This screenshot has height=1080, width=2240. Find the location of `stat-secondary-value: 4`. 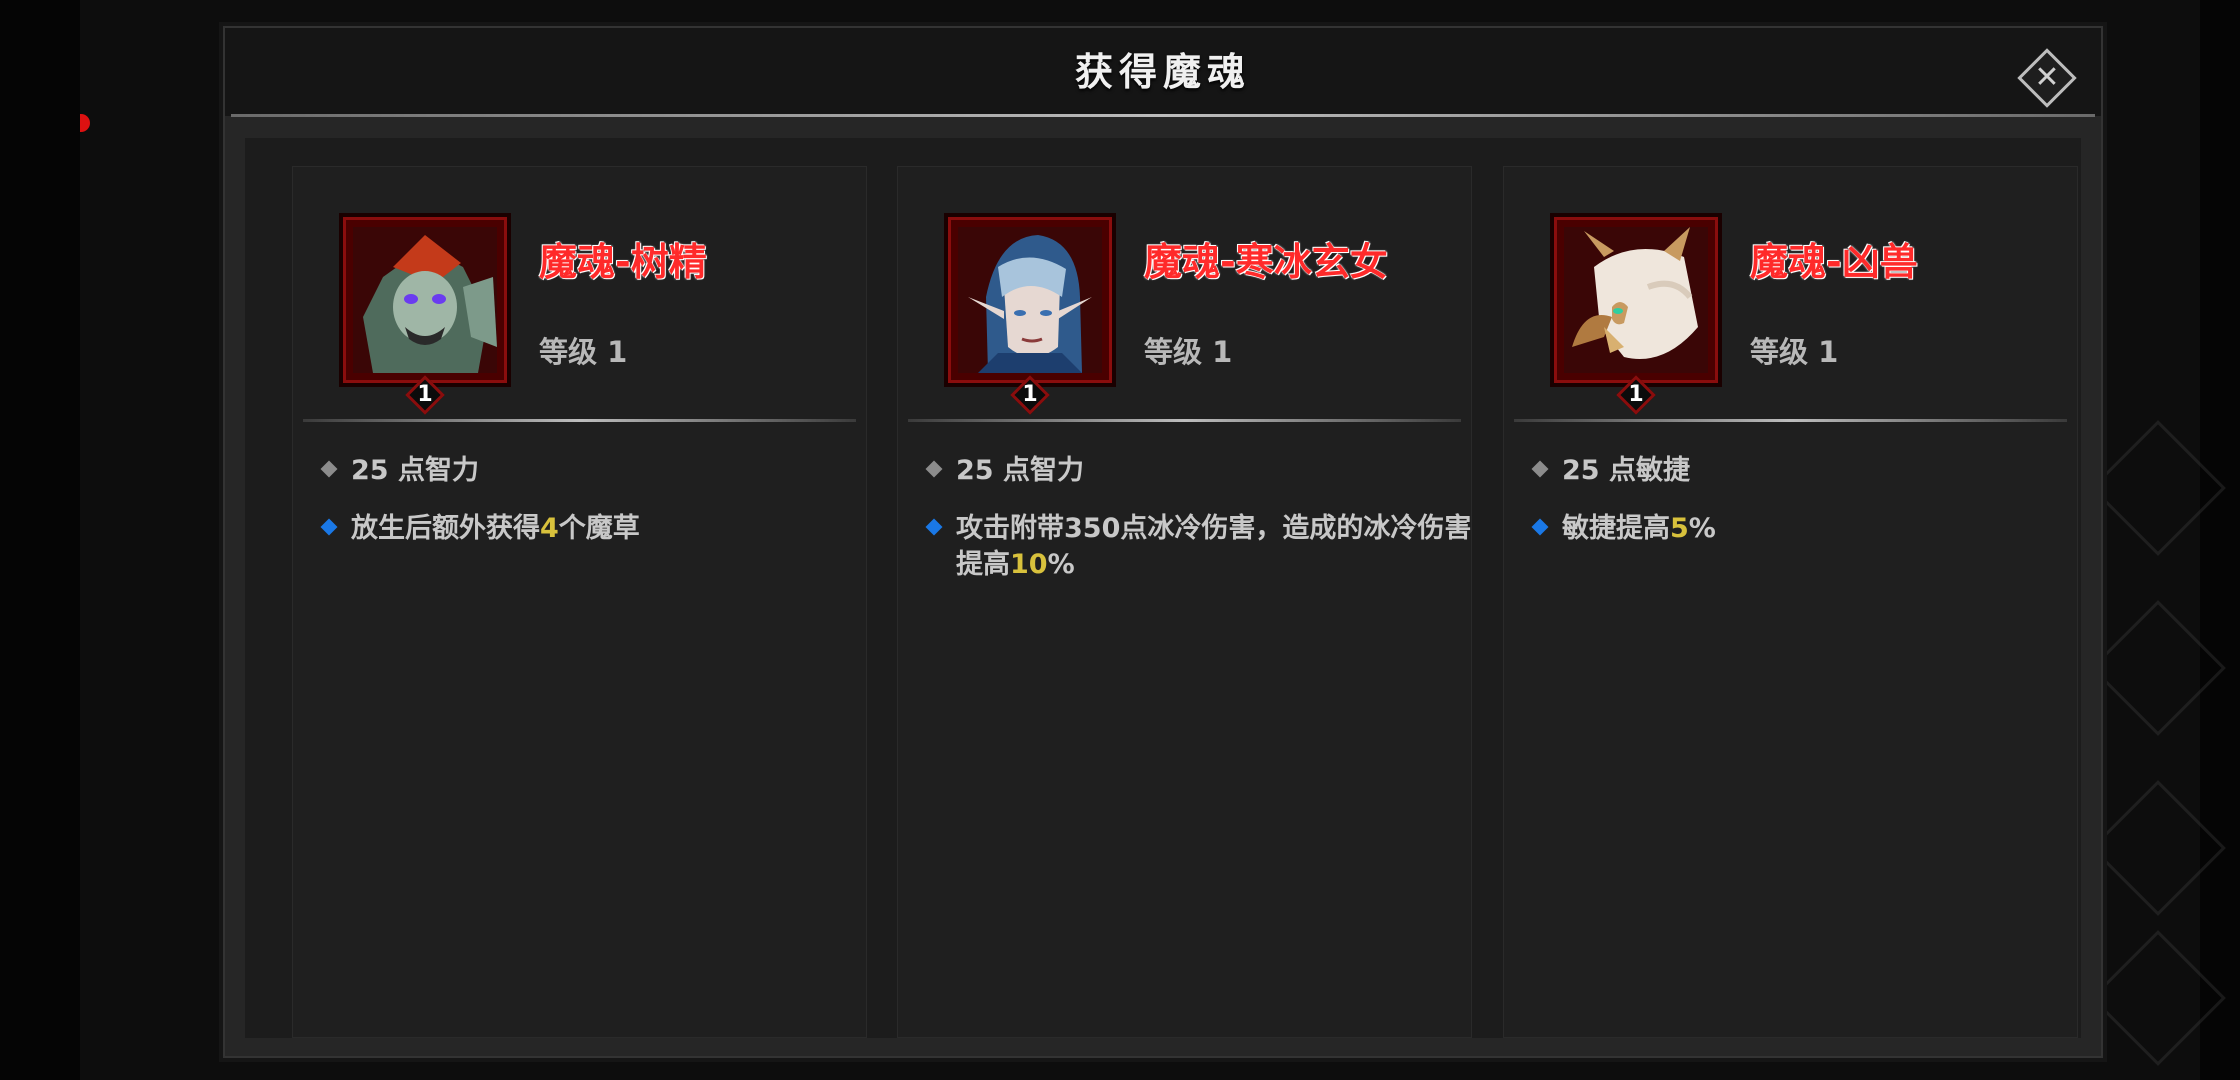

stat-secondary-value: 4 is located at coordinates (549, 528).